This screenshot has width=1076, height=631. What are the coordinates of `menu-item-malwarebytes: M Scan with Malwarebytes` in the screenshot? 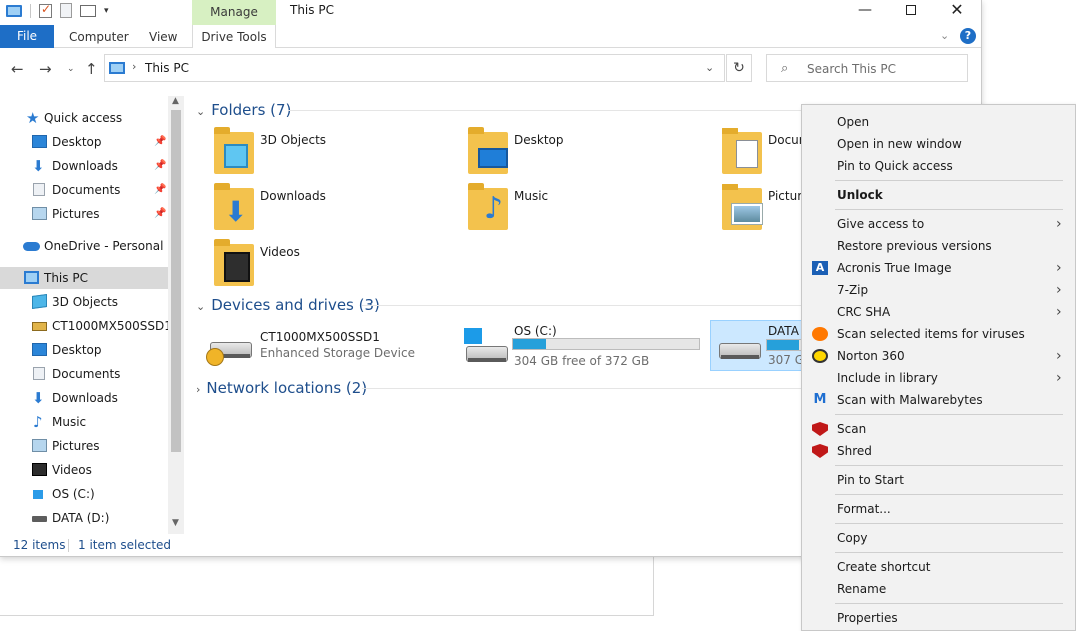 It's located at (939, 400).